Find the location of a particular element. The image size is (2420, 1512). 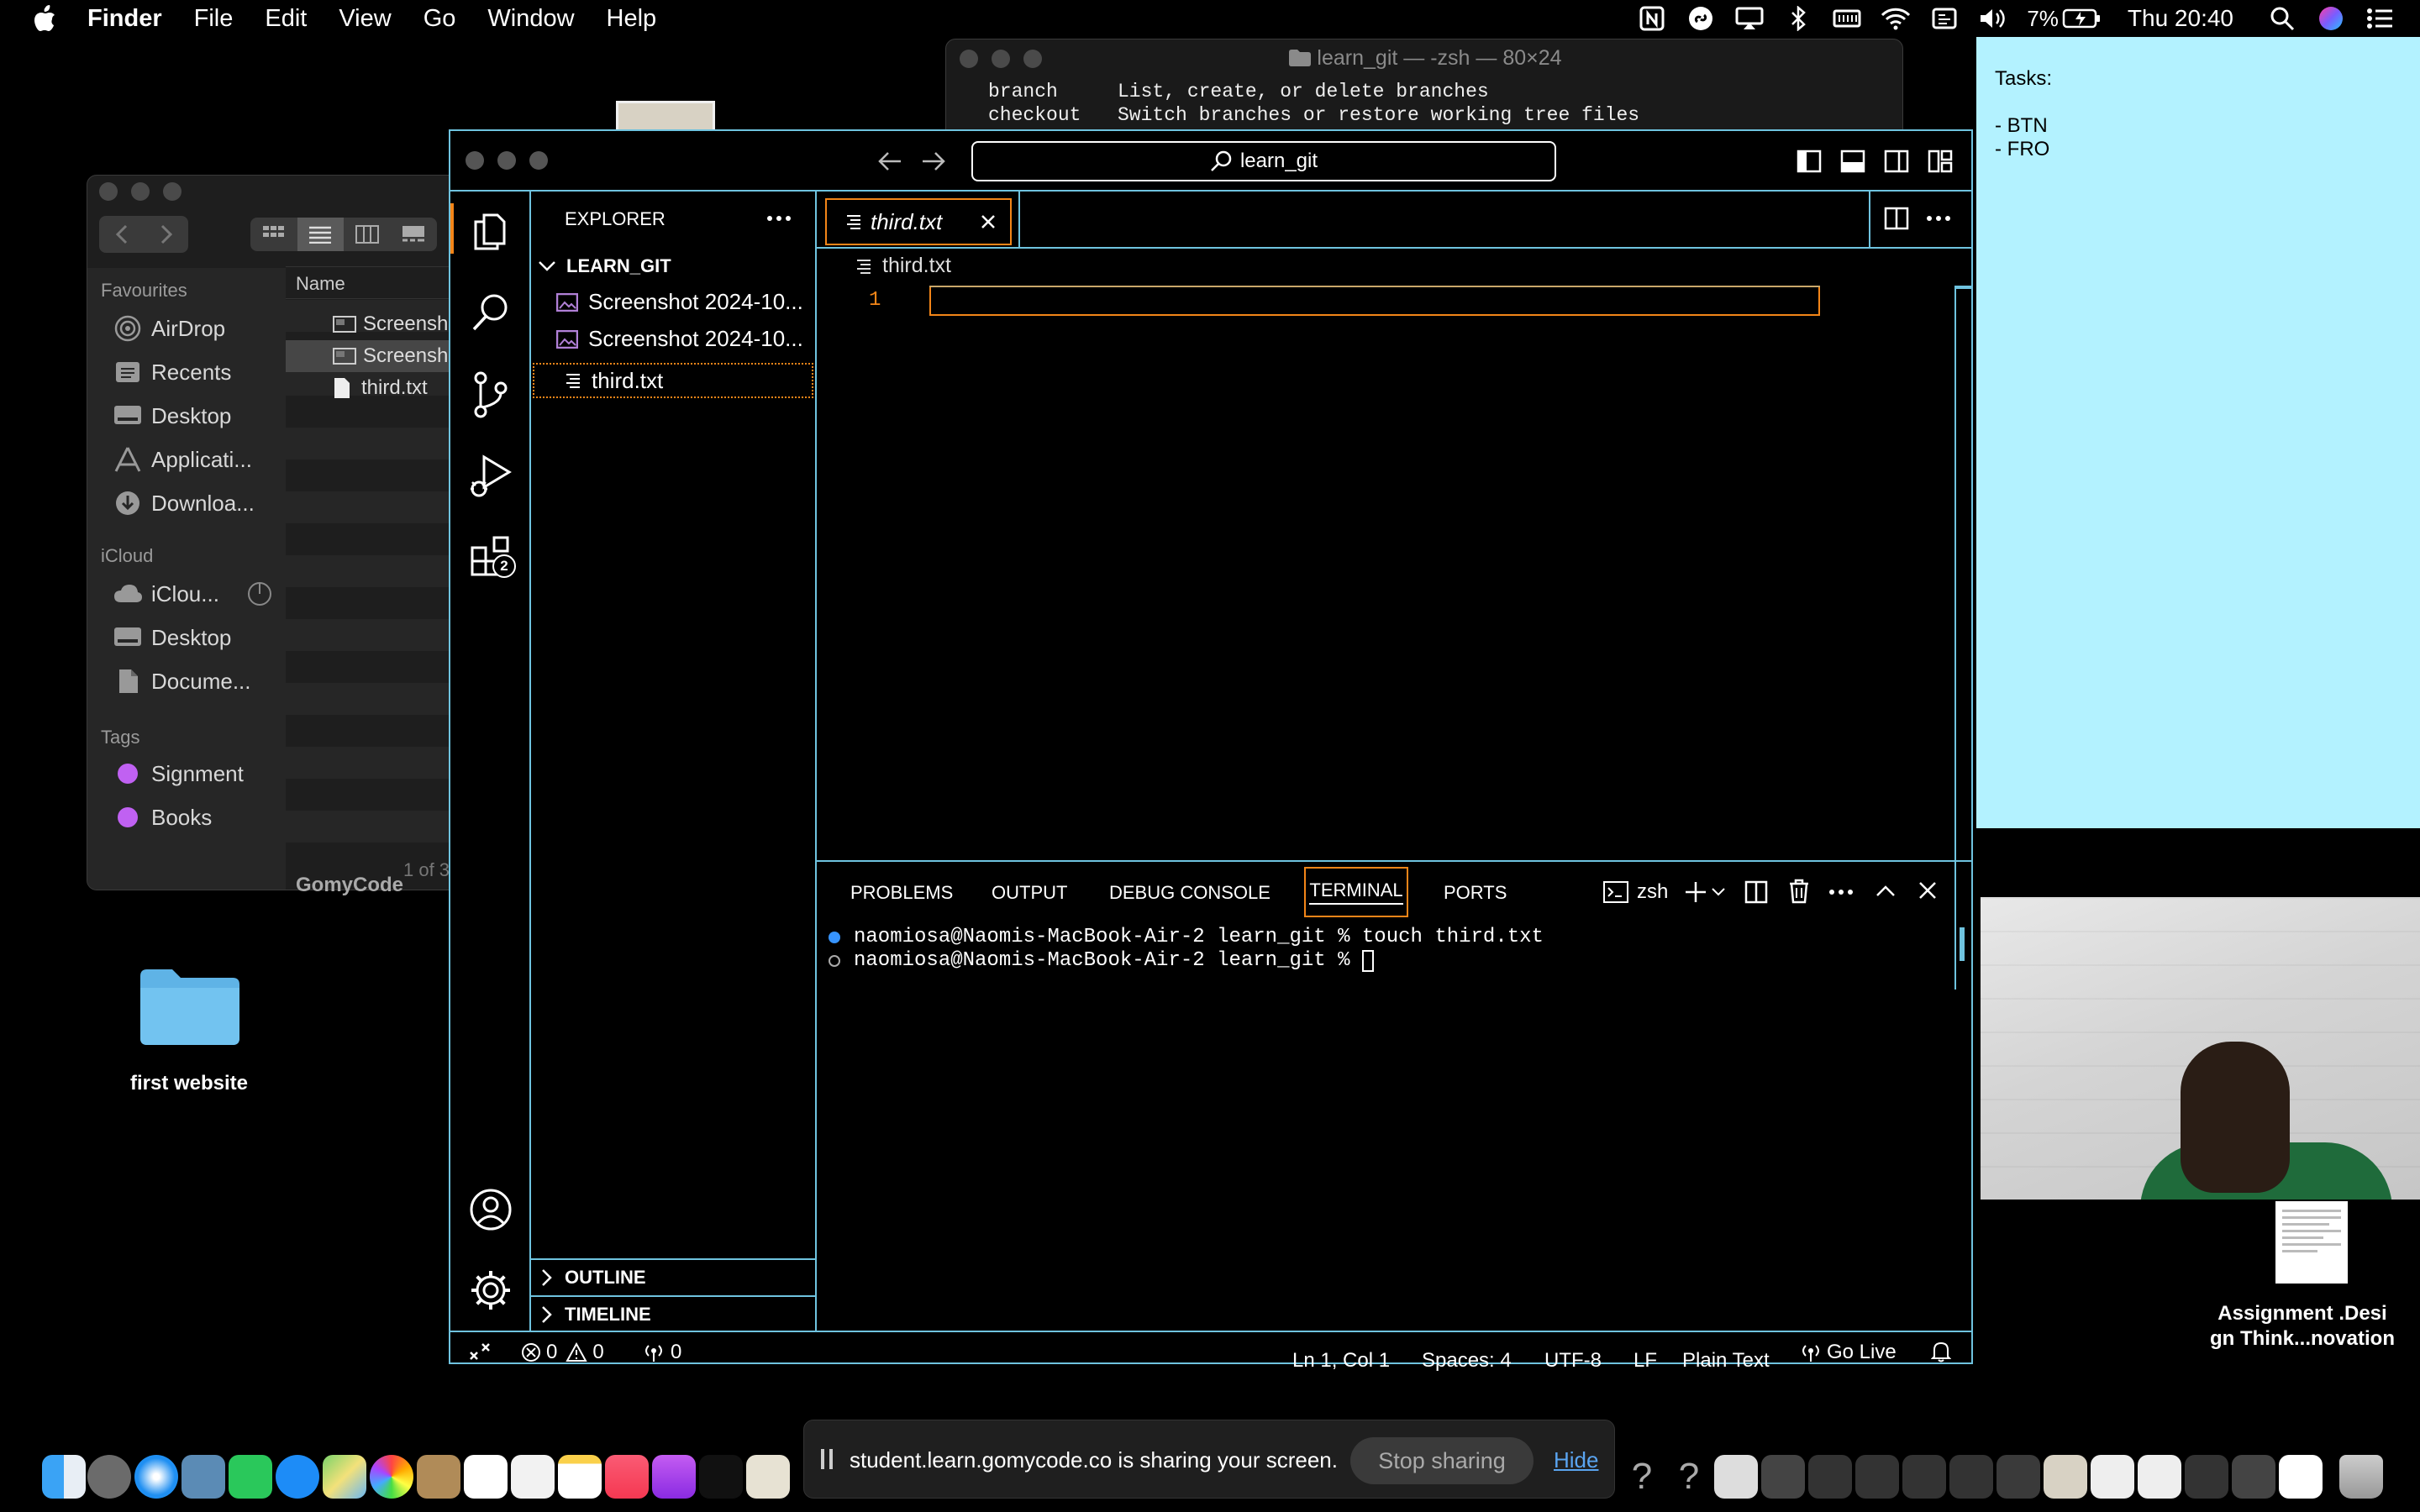

volume-icon is located at coordinates (1993, 18).